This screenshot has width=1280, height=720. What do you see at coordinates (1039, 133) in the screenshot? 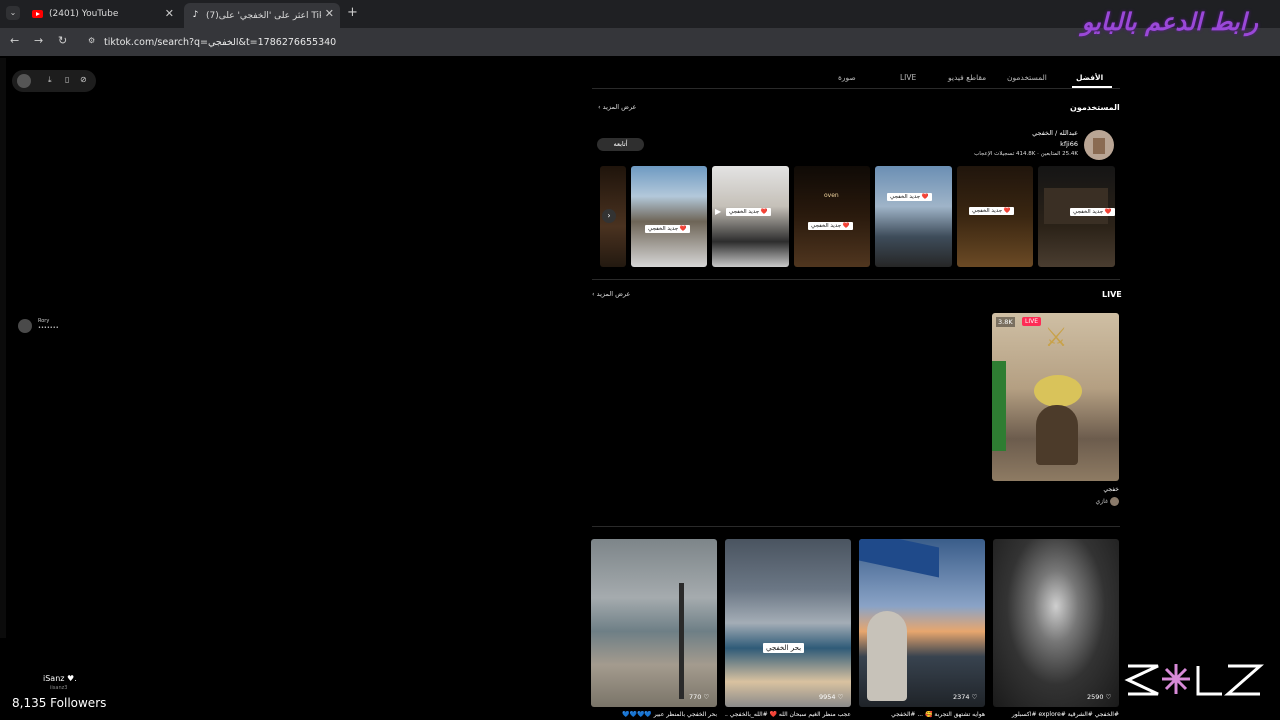
I see `user-name: عبدالله / الخفجي` at bounding box center [1039, 133].